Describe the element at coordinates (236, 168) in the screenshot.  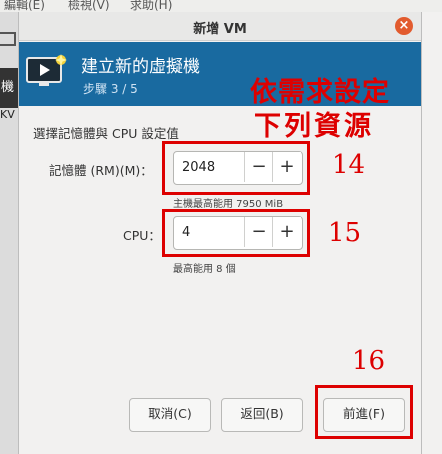
I see `annotation-box-memory` at that location.